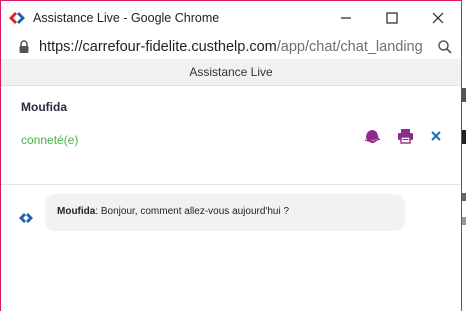 The image size is (466, 311). What do you see at coordinates (24, 47) in the screenshot?
I see `lock-icon` at bounding box center [24, 47].